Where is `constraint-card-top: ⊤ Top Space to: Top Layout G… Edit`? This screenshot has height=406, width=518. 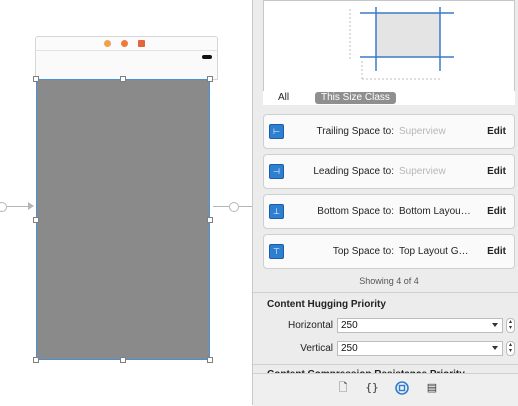
constraint-card-top: ⊤ Top Space to: Top Layout G… Edit is located at coordinates (389, 251).